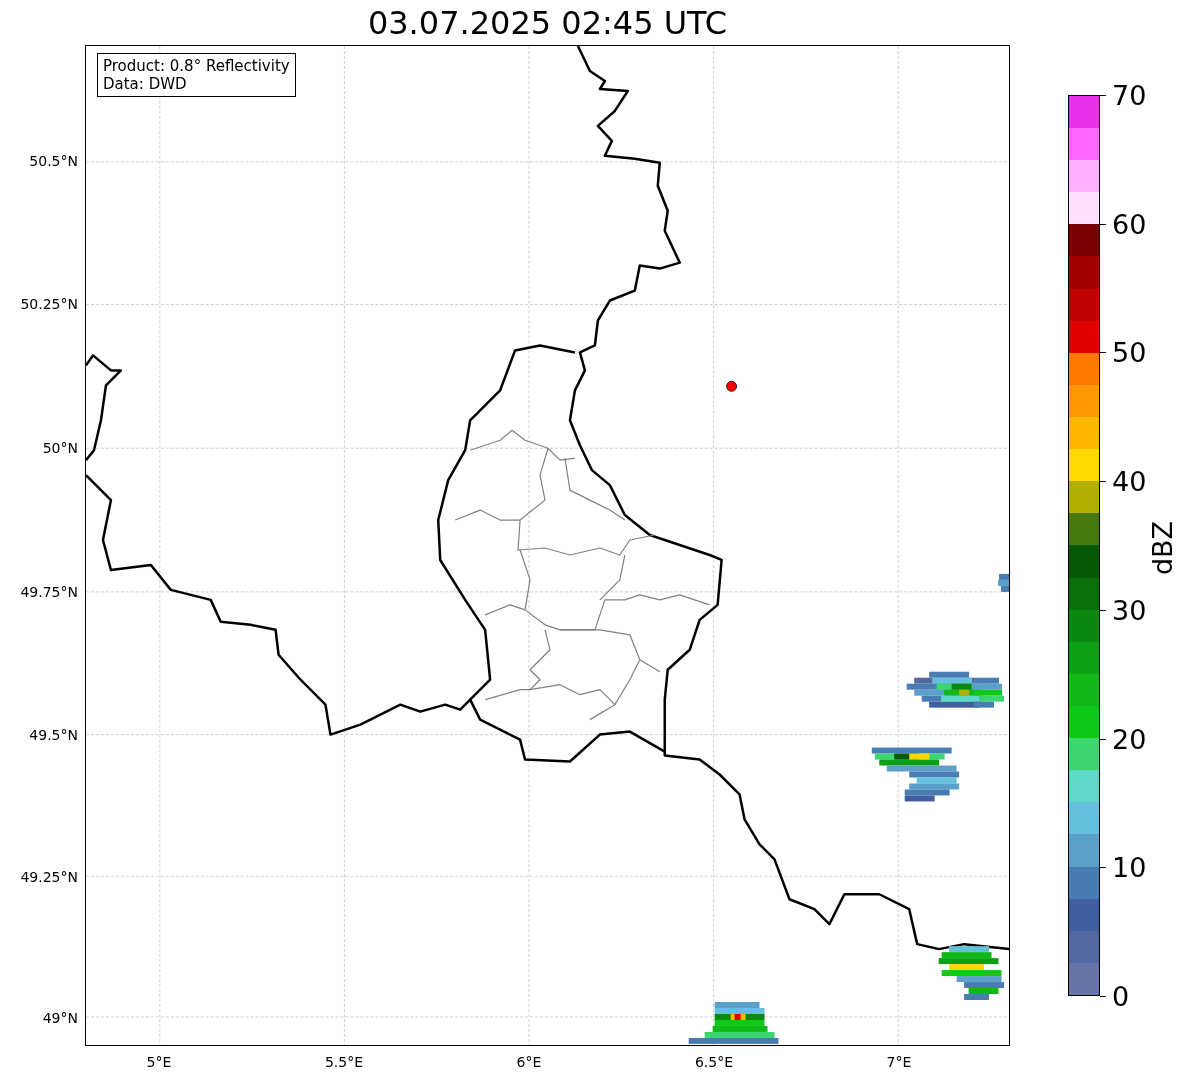 Image resolution: width=1202 pixels, height=1081 pixels. What do you see at coordinates (53, 161) in the screenshot?
I see `axis-tick-label: 50.5°N` at bounding box center [53, 161].